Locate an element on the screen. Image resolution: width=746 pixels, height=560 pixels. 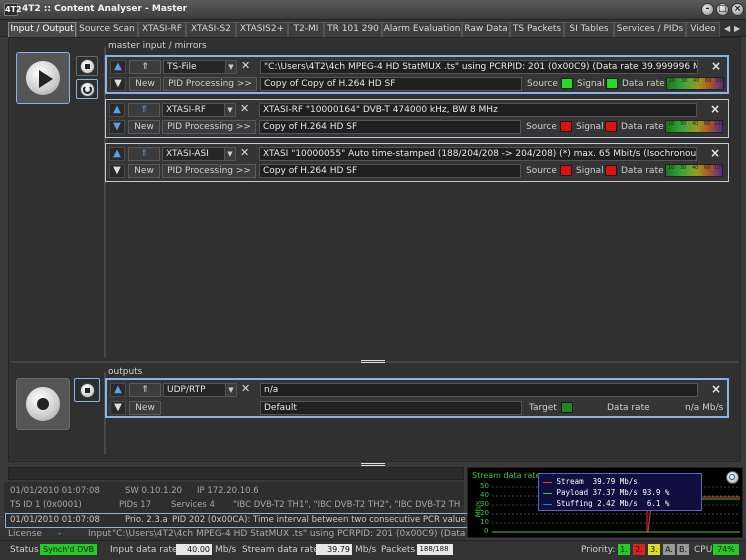
remove-output-icon: × is located at coordinates (716, 390).